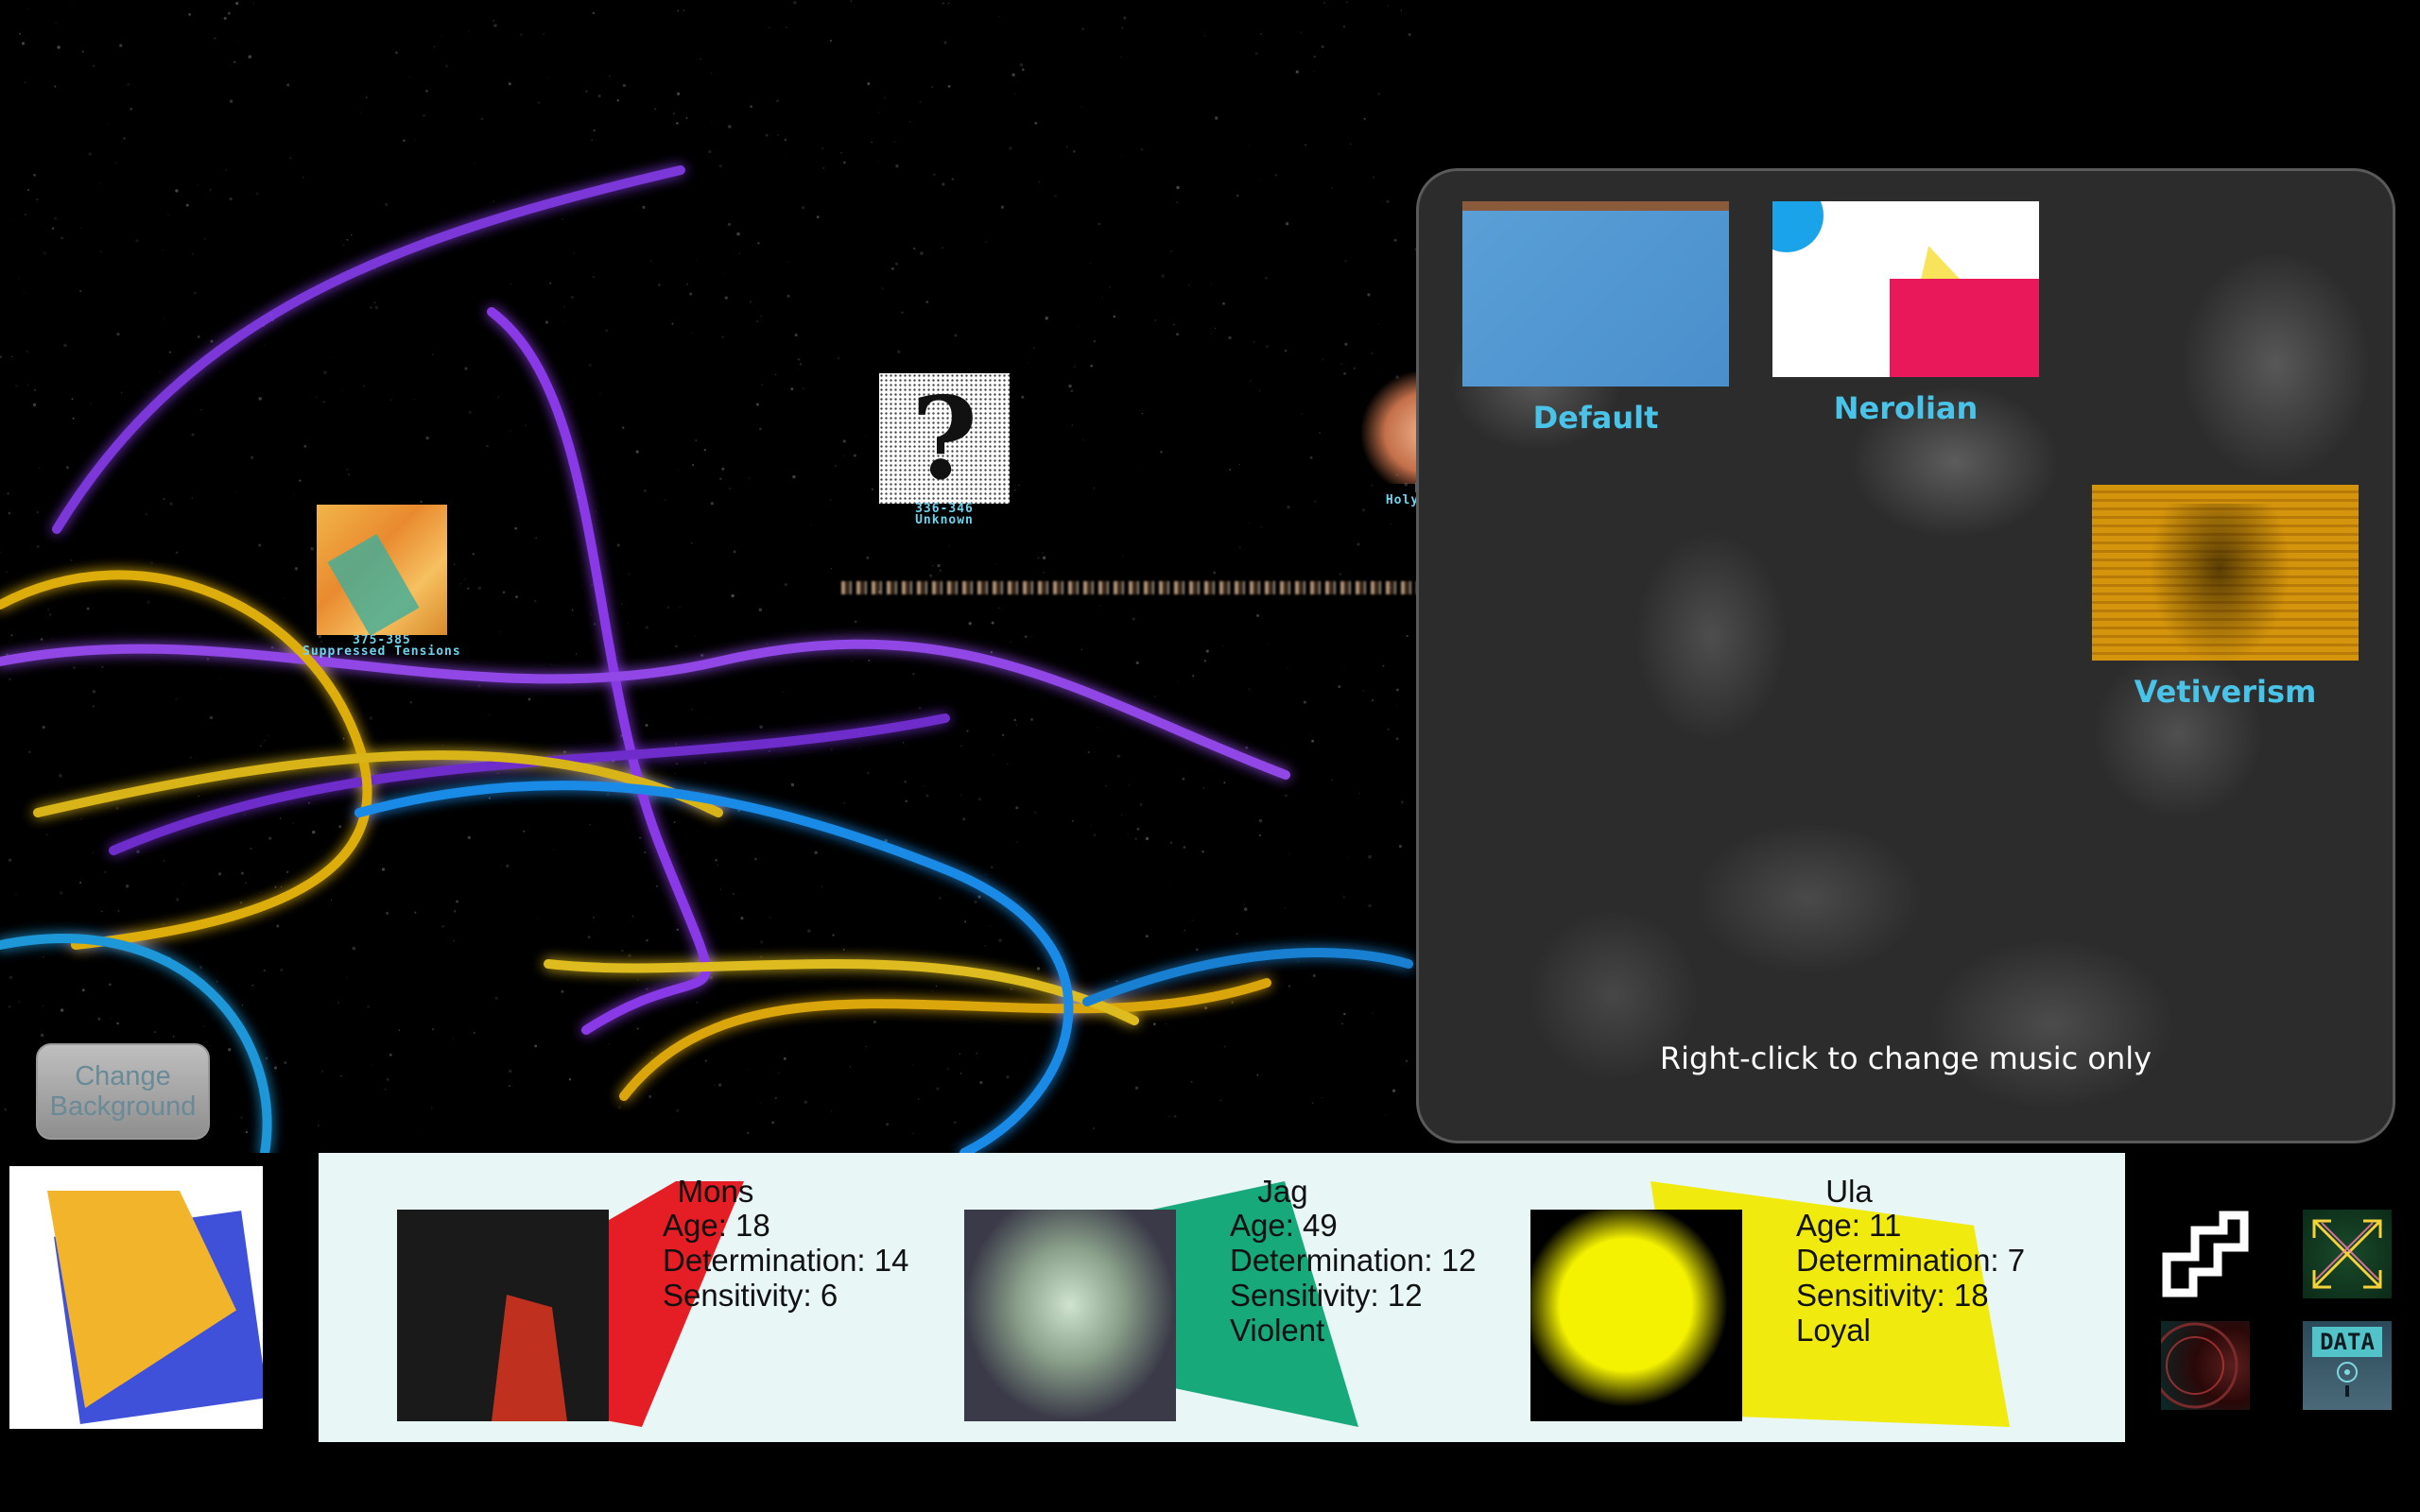 The height and width of the screenshot is (1512, 2420). I want to click on stat-determination: Determination: 7, so click(1911, 1260).